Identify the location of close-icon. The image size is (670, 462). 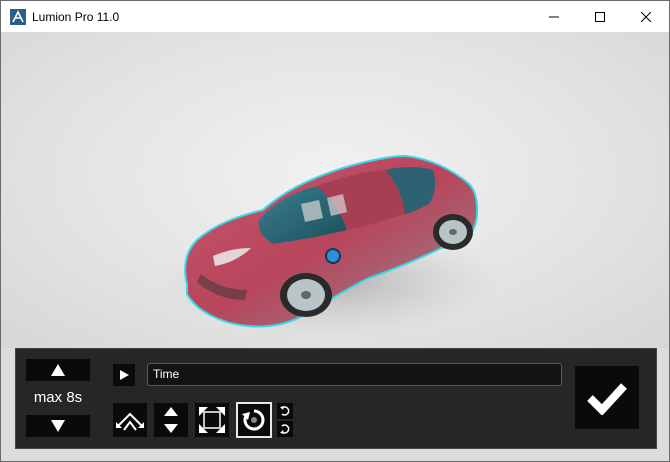
(646, 16).